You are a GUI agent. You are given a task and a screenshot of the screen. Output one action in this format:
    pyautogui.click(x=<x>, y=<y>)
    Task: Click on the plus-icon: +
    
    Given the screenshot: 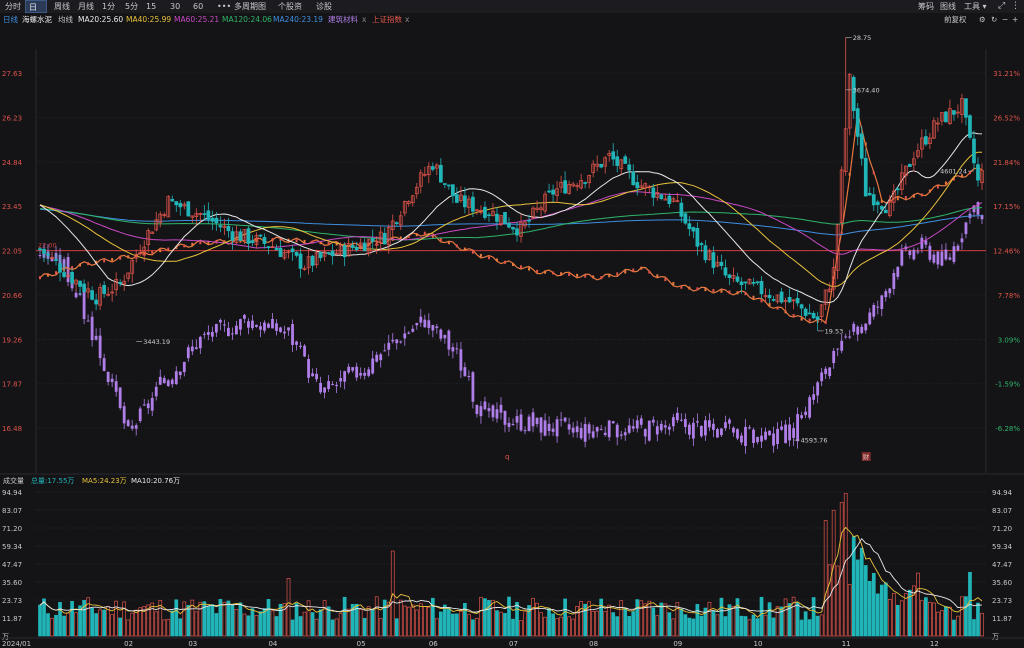 What is the action you would take?
    pyautogui.click(x=1015, y=19)
    